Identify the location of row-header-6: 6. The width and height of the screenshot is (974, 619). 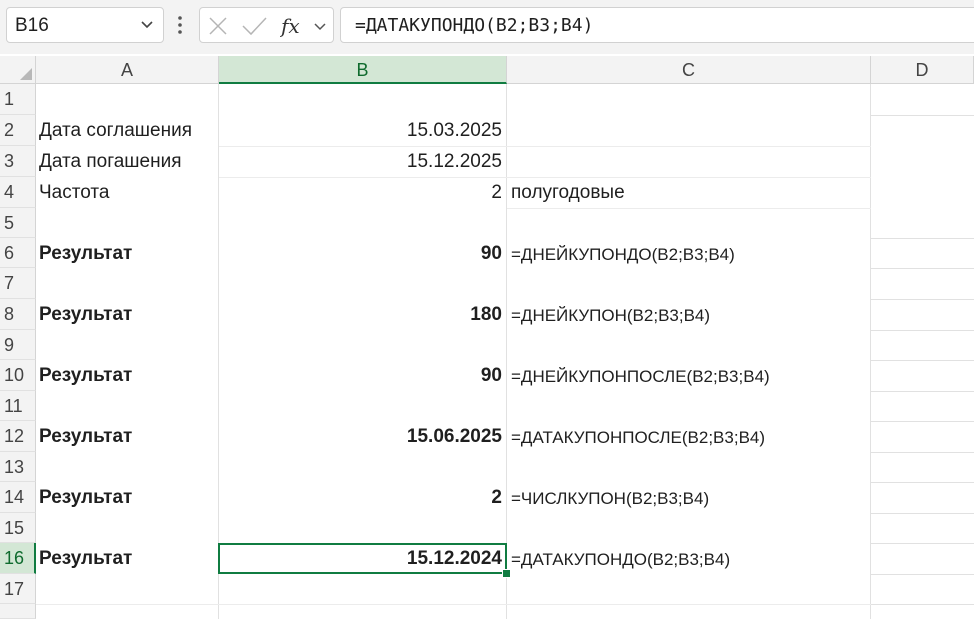
(18, 253).